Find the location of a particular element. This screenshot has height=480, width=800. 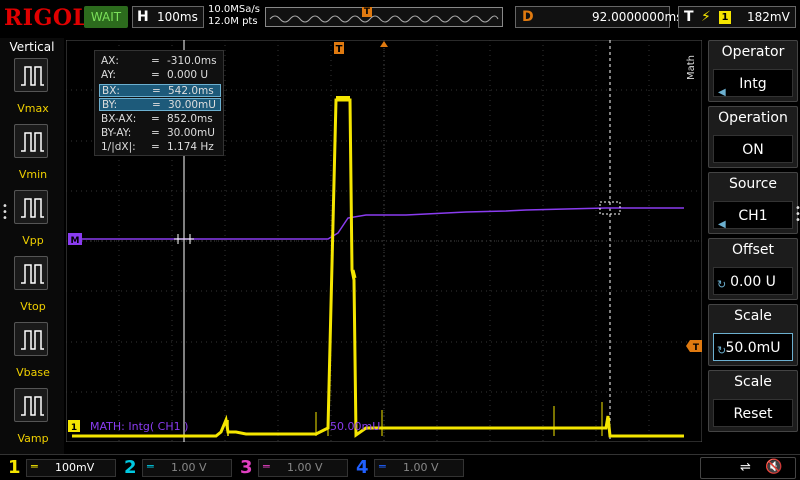

menu-source-button: Source CH1 ◀ is located at coordinates (753, 203).